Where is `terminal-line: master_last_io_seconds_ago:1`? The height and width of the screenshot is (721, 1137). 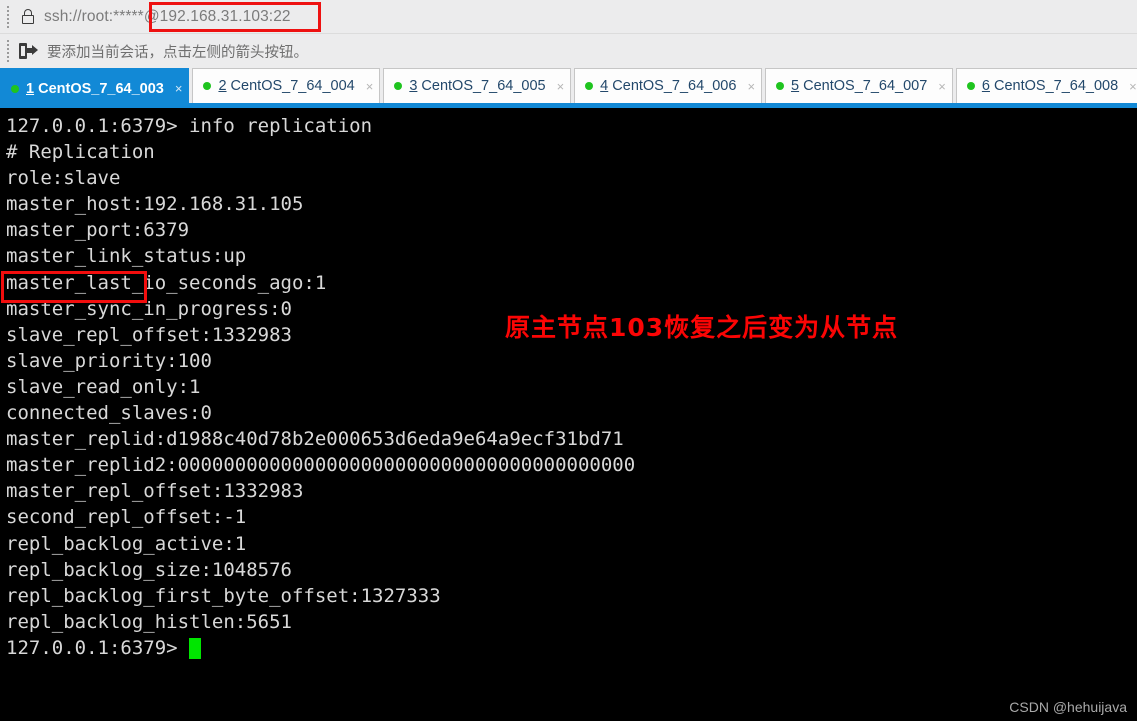
terminal-line: master_last_io_seconds_ago:1 is located at coordinates (166, 282).